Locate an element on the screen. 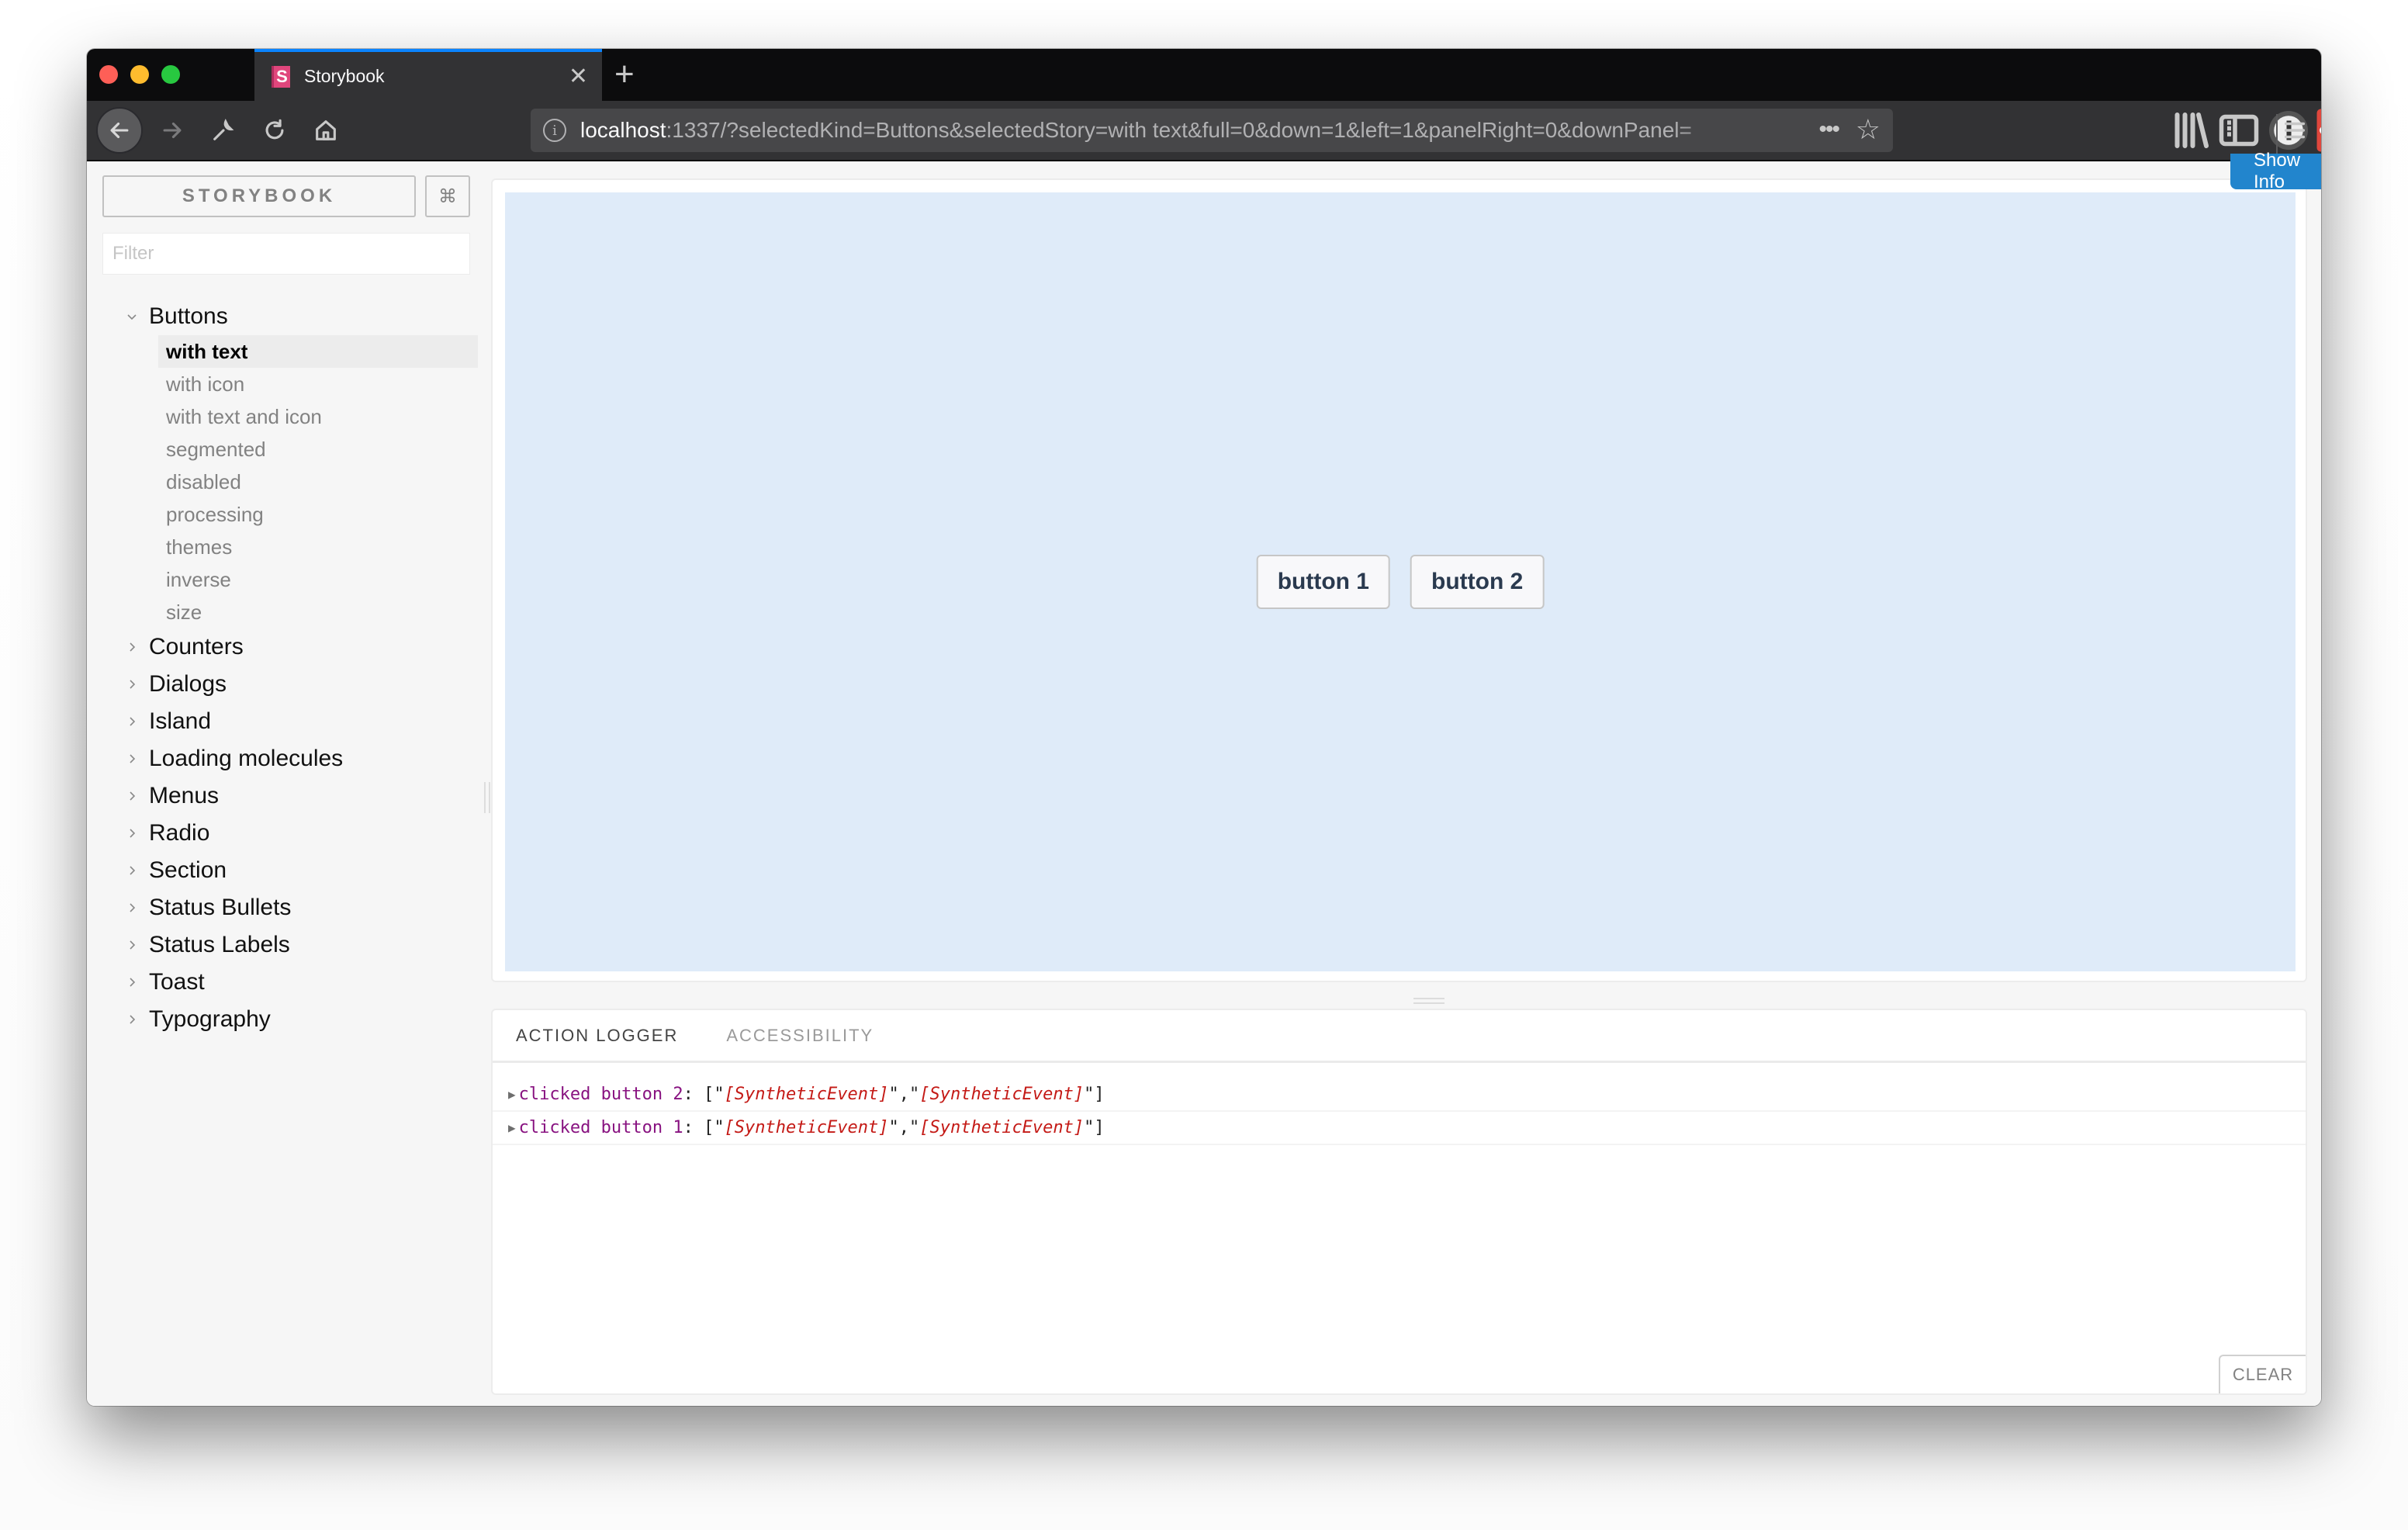 The image size is (2408, 1530). browser-tab-storybook: S Storybook ✕ is located at coordinates (428, 75).